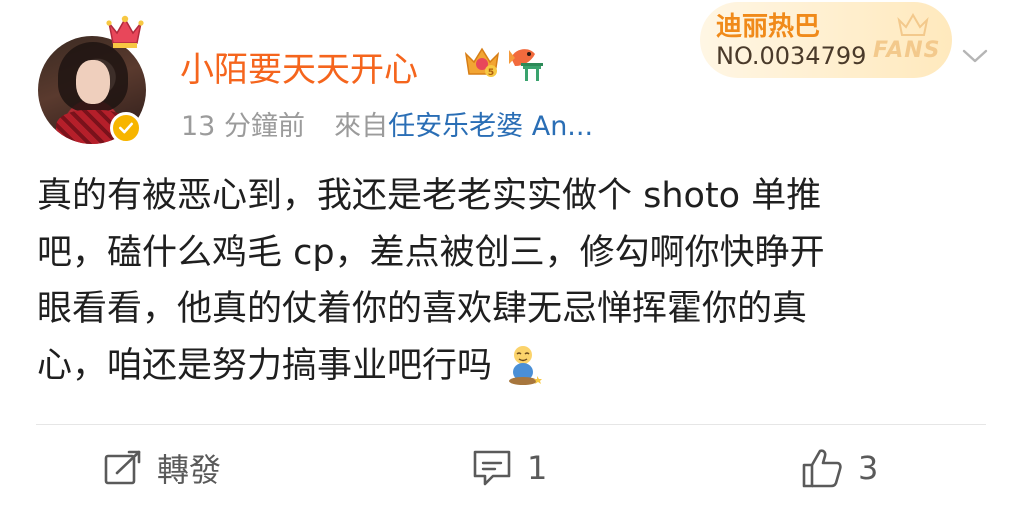 This screenshot has height=511, width=1024. What do you see at coordinates (431, 252) in the screenshot?
I see `content-line: 吧，磕什么鸡毛 cp，差点被创三，修勾啊你快睁开` at bounding box center [431, 252].